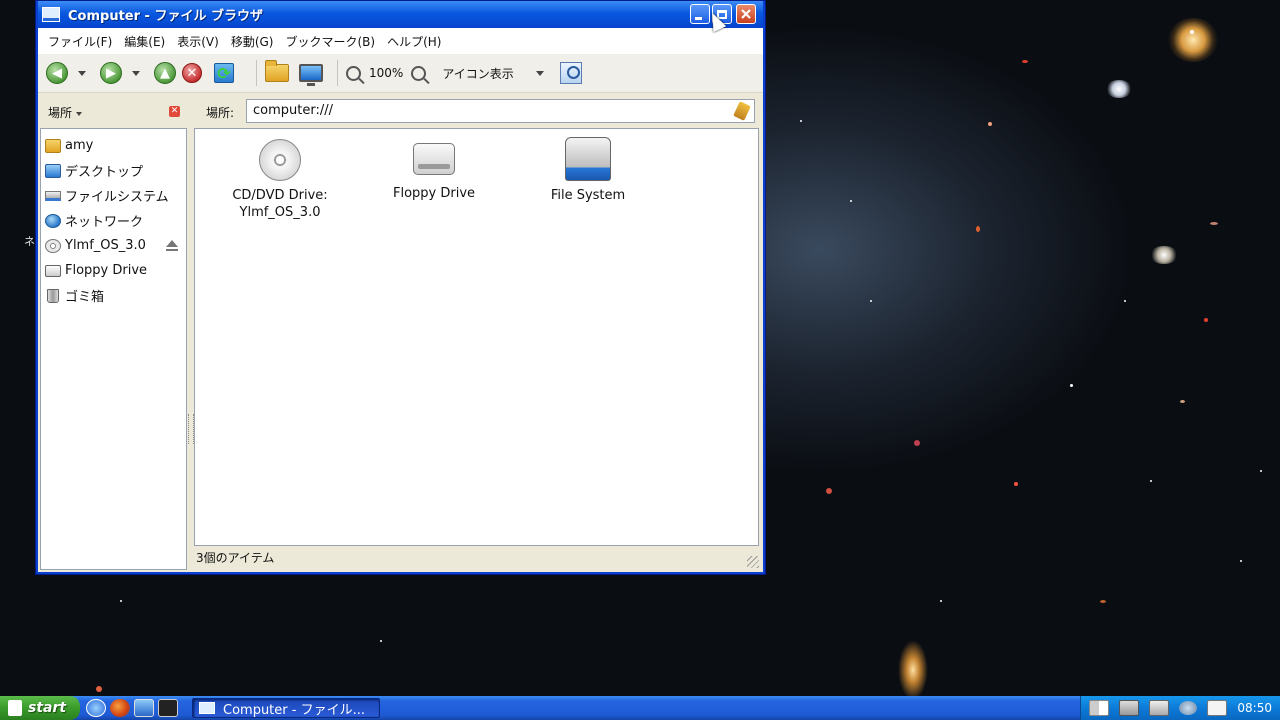  Describe the element at coordinates (136, 73) in the screenshot. I see `forward-history-dropdown` at that location.